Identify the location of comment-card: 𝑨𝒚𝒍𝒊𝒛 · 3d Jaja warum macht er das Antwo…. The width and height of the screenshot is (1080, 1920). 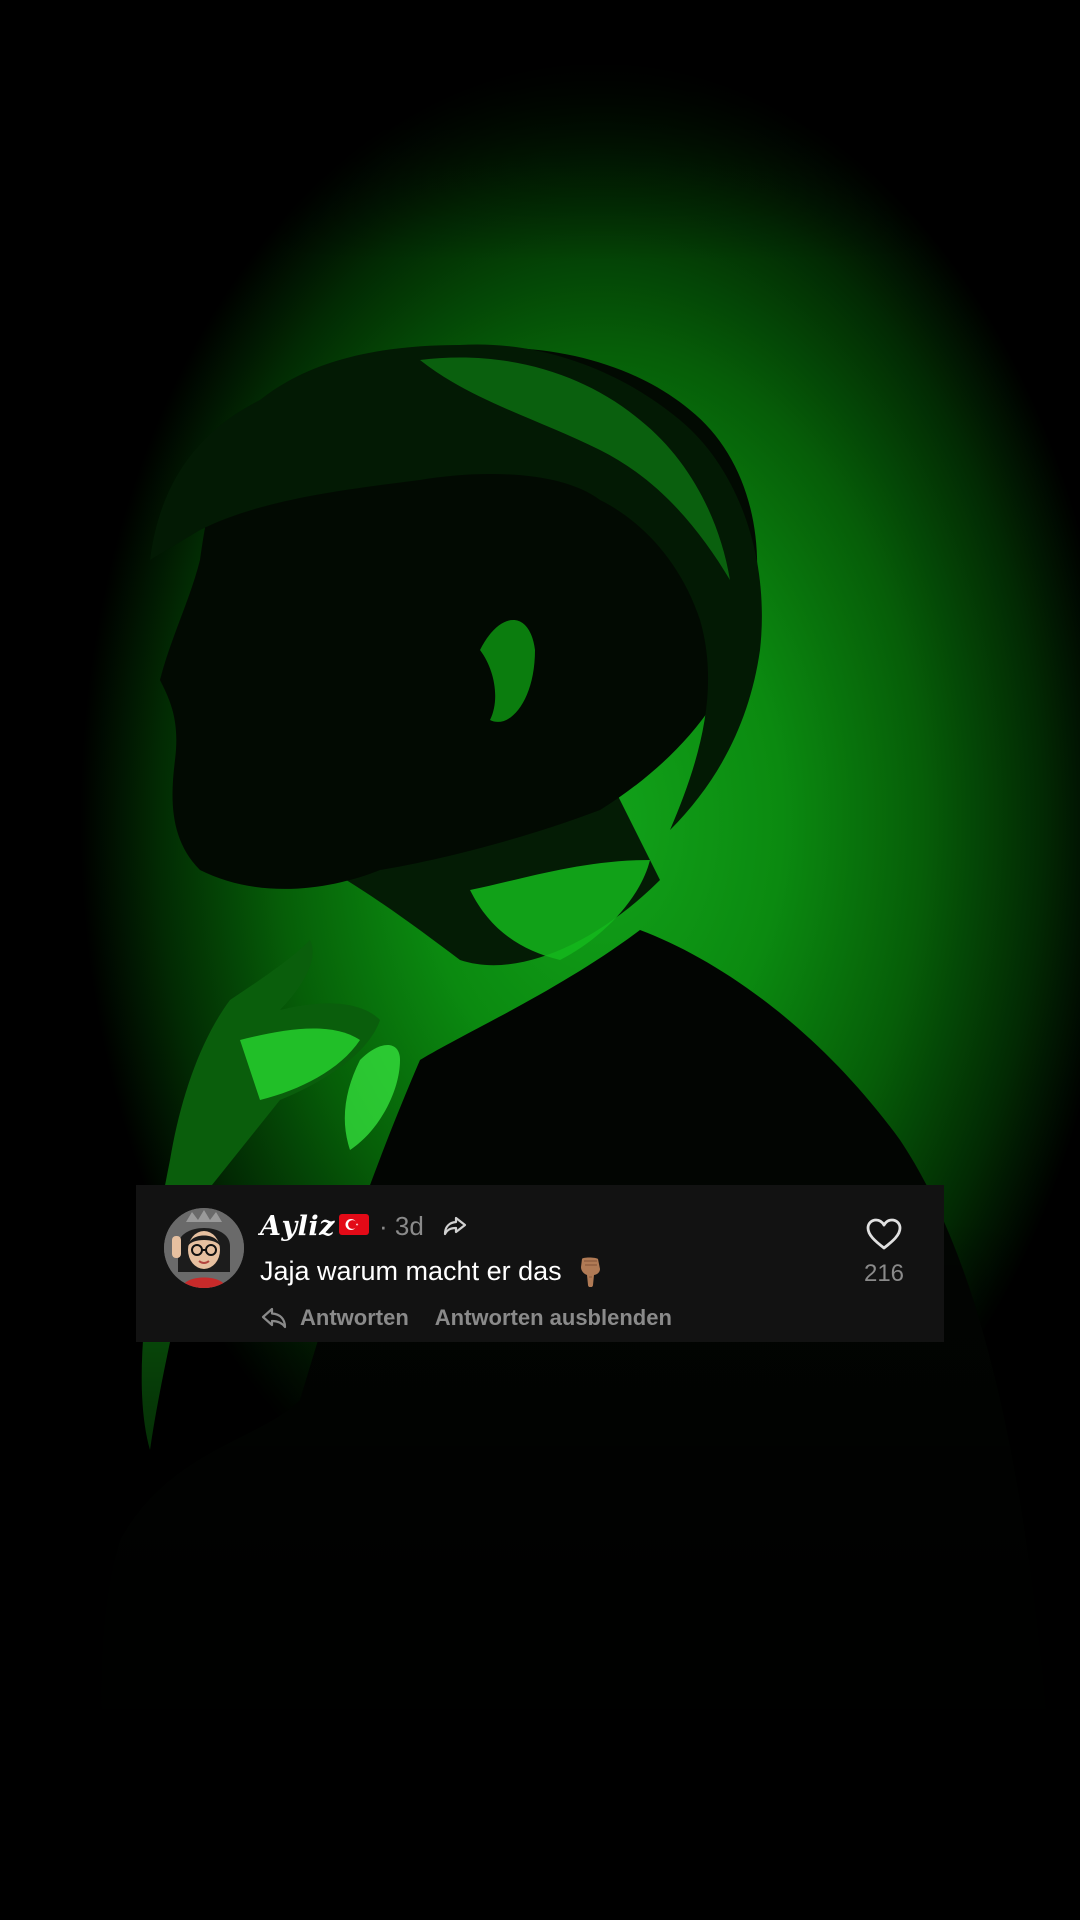
(540, 1263).